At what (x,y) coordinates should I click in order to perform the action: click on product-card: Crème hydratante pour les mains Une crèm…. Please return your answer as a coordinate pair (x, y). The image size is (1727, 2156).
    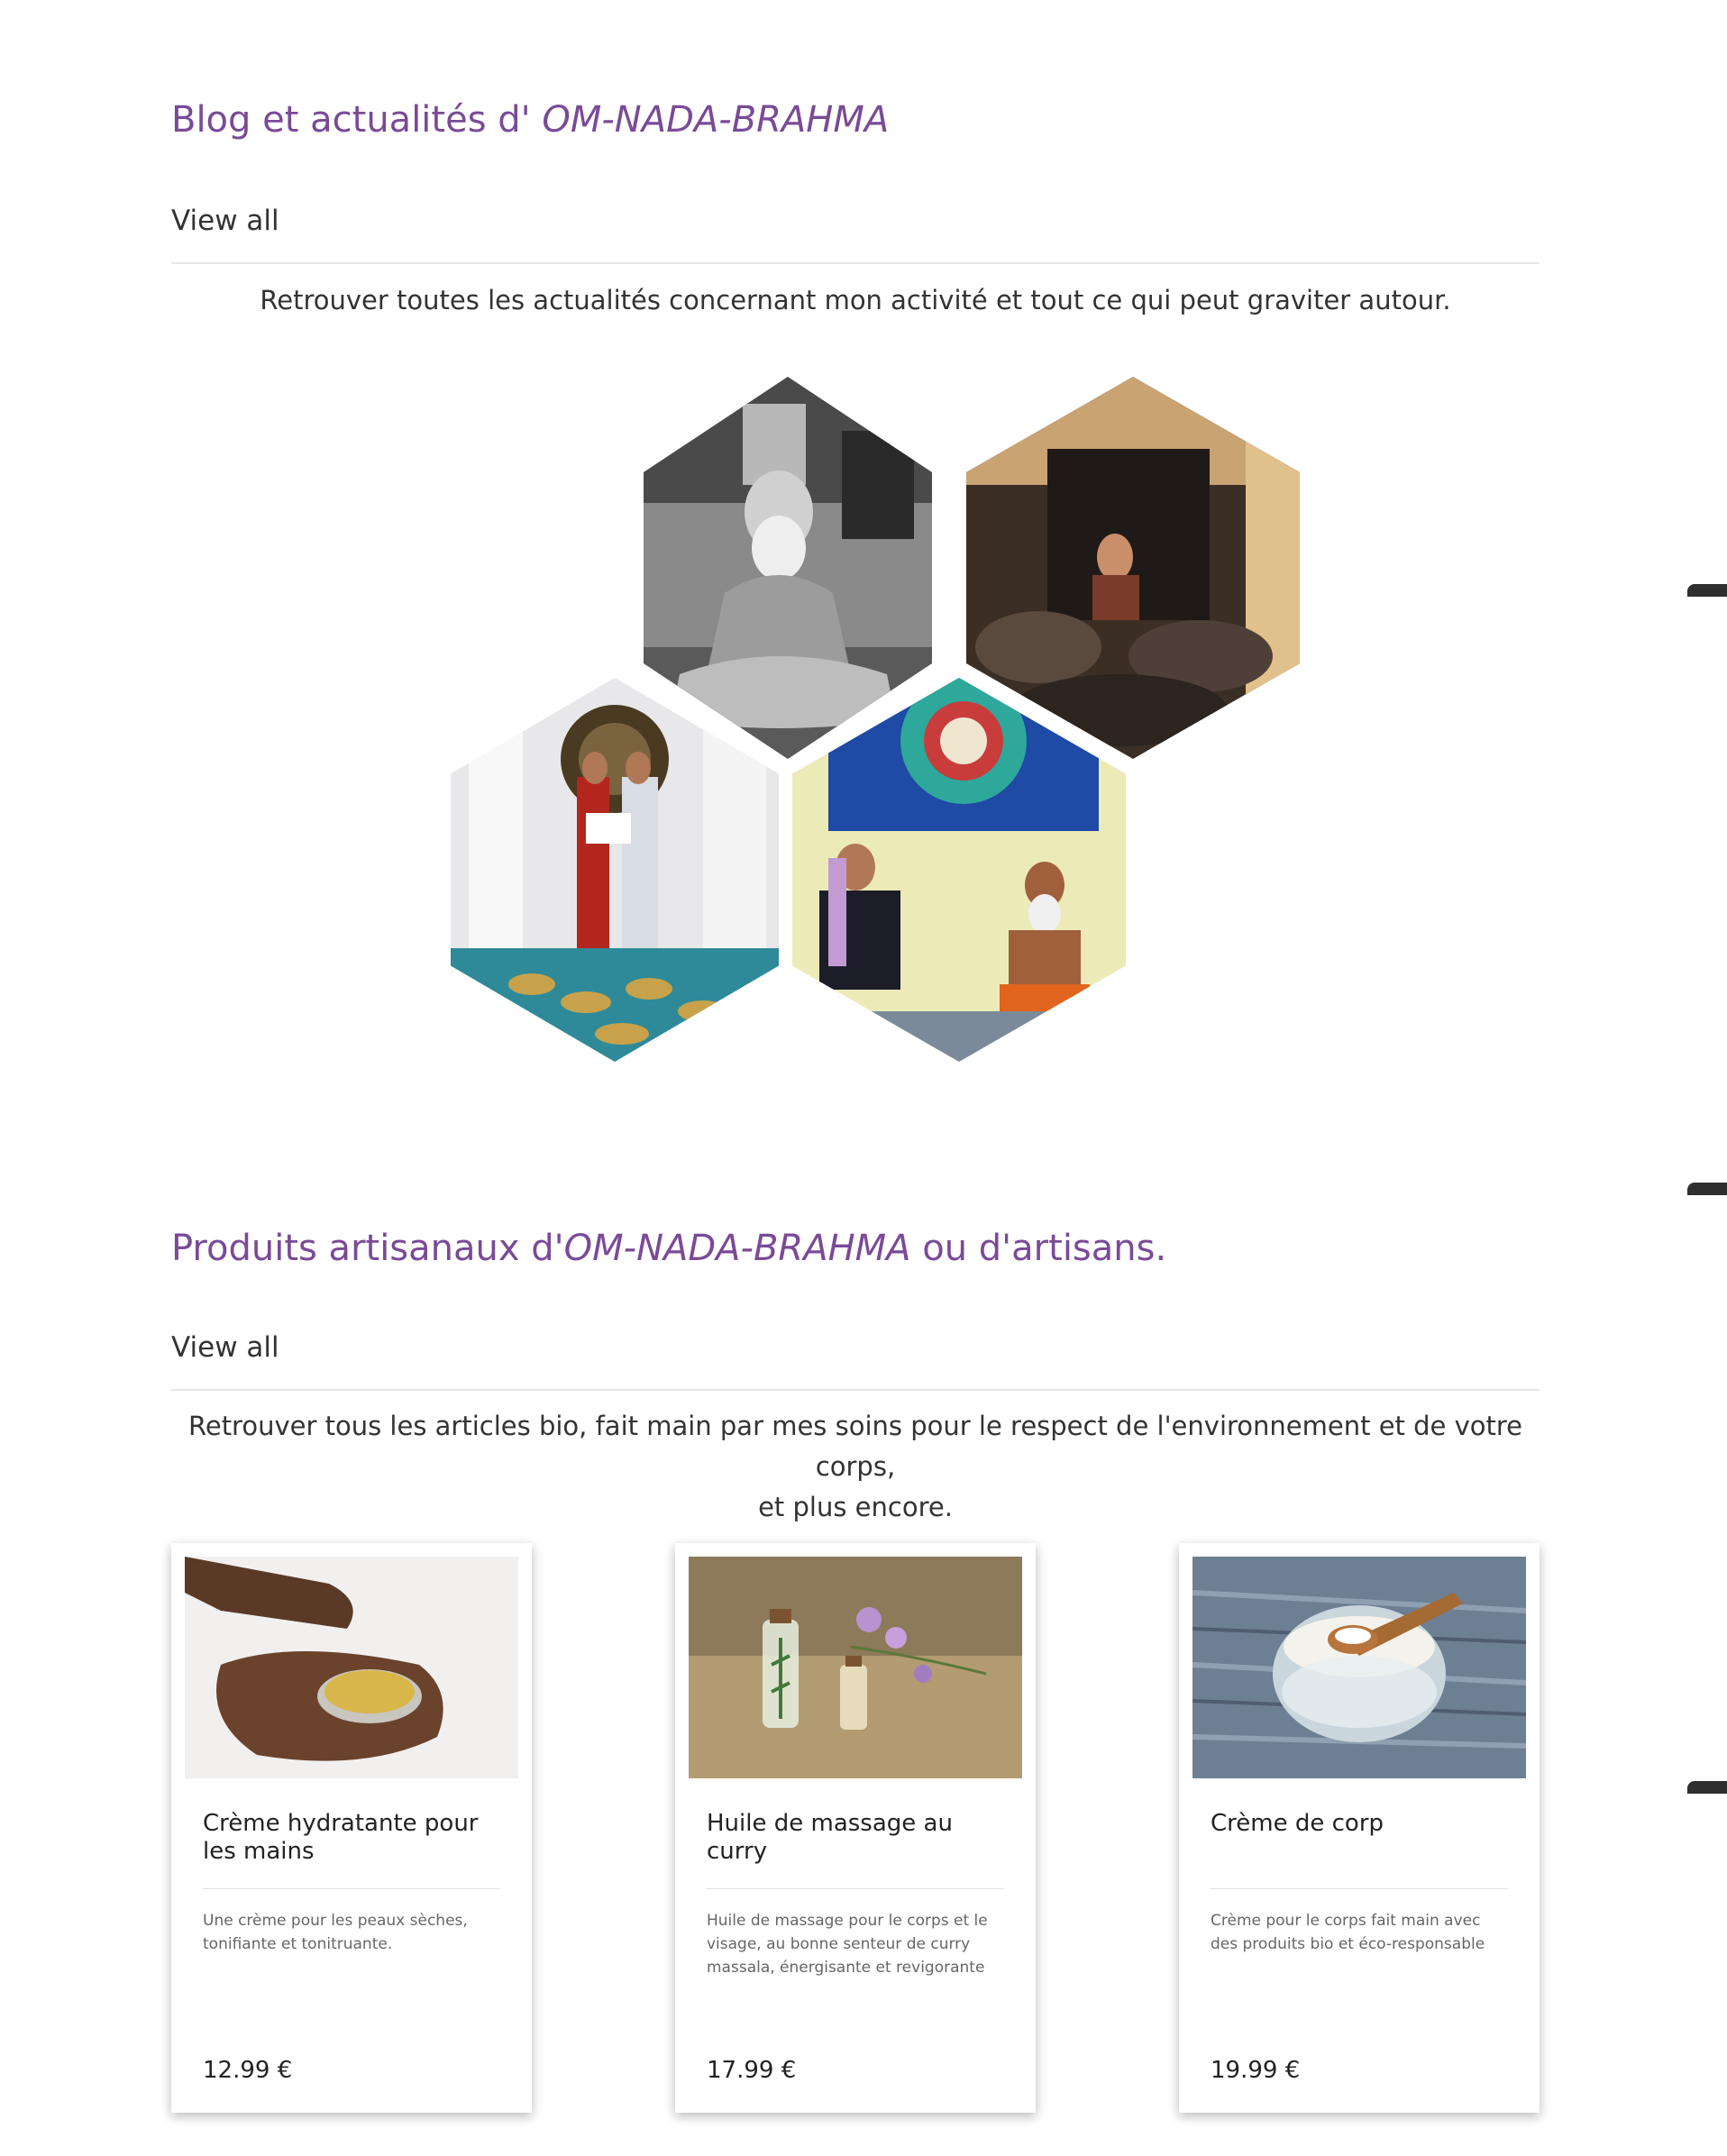
    Looking at the image, I should click on (351, 1828).